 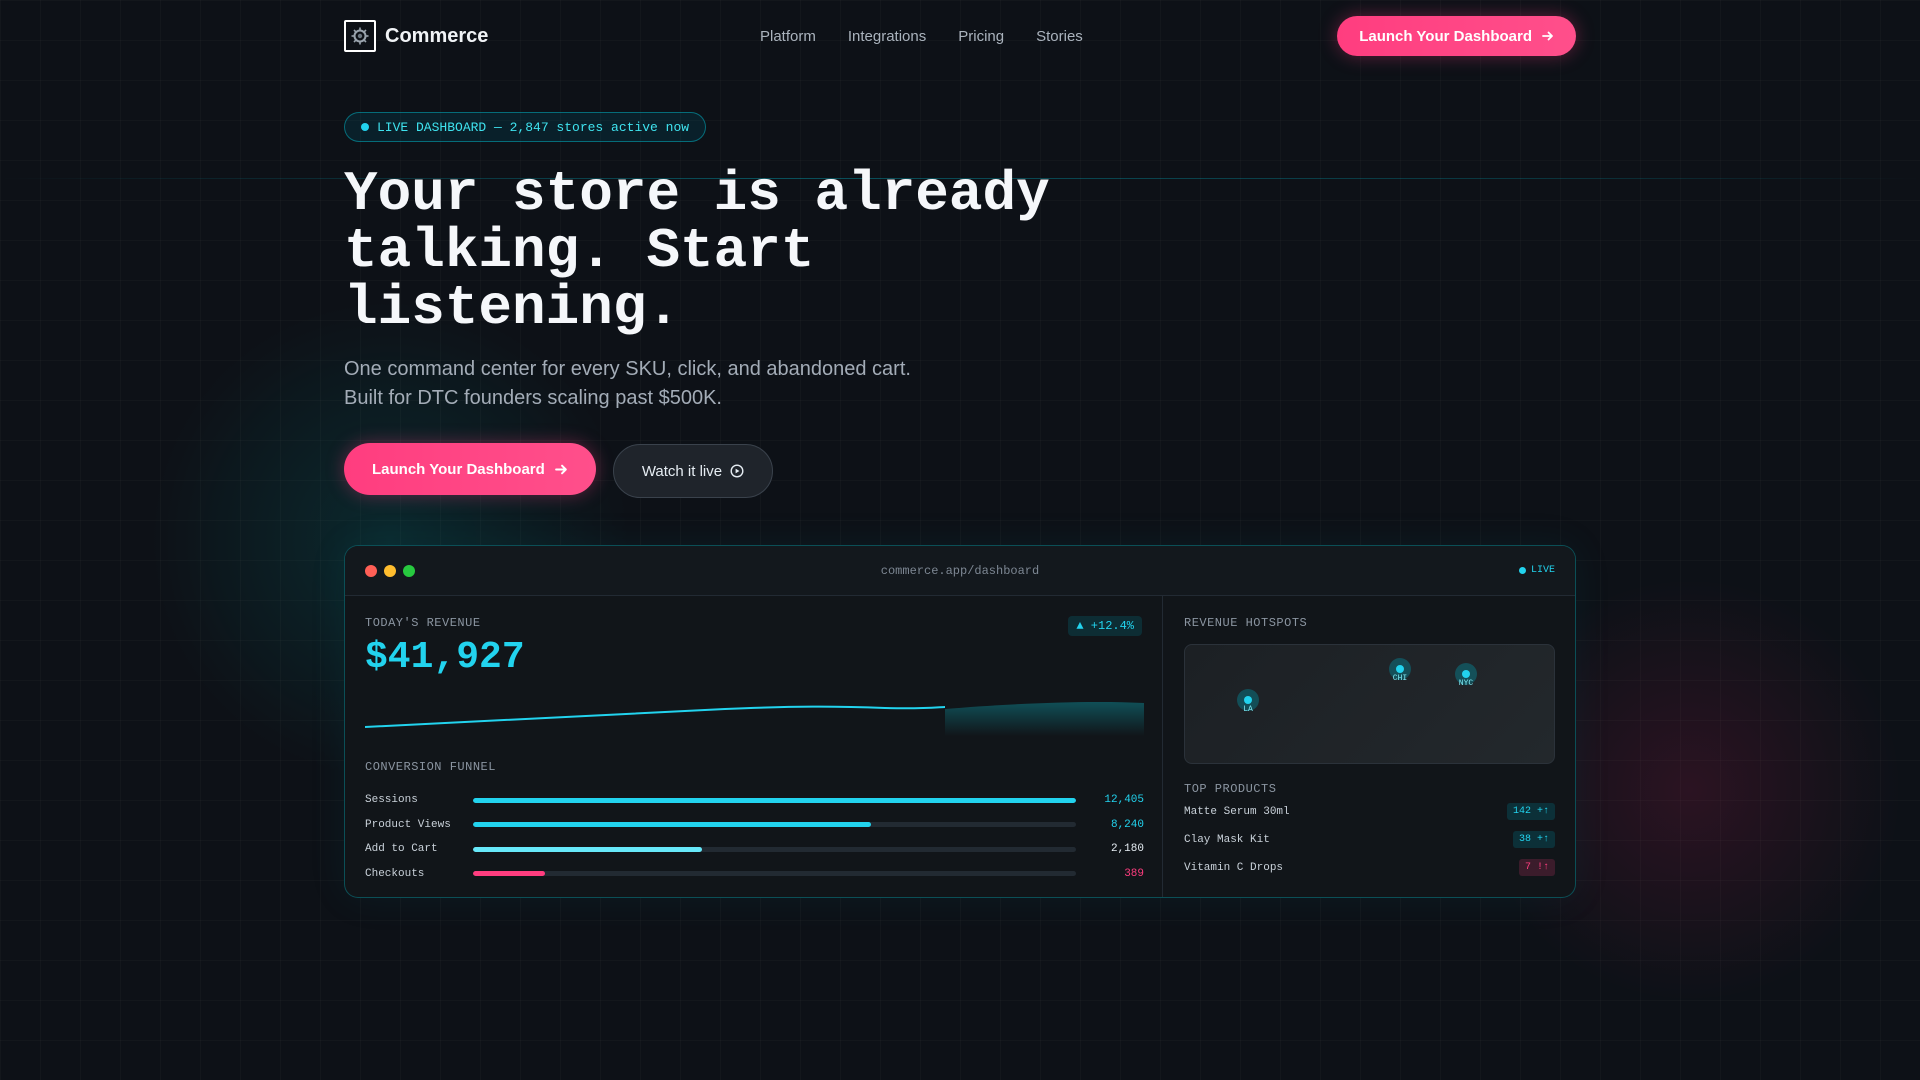 What do you see at coordinates (1237, 811) in the screenshot?
I see `product-name: Matte Serum 30ml` at bounding box center [1237, 811].